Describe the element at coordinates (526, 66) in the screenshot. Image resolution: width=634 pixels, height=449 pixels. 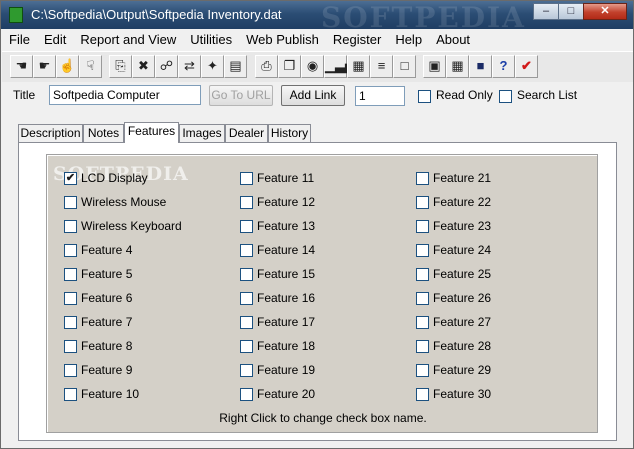
I see `checkmark-icon: ✔` at that location.